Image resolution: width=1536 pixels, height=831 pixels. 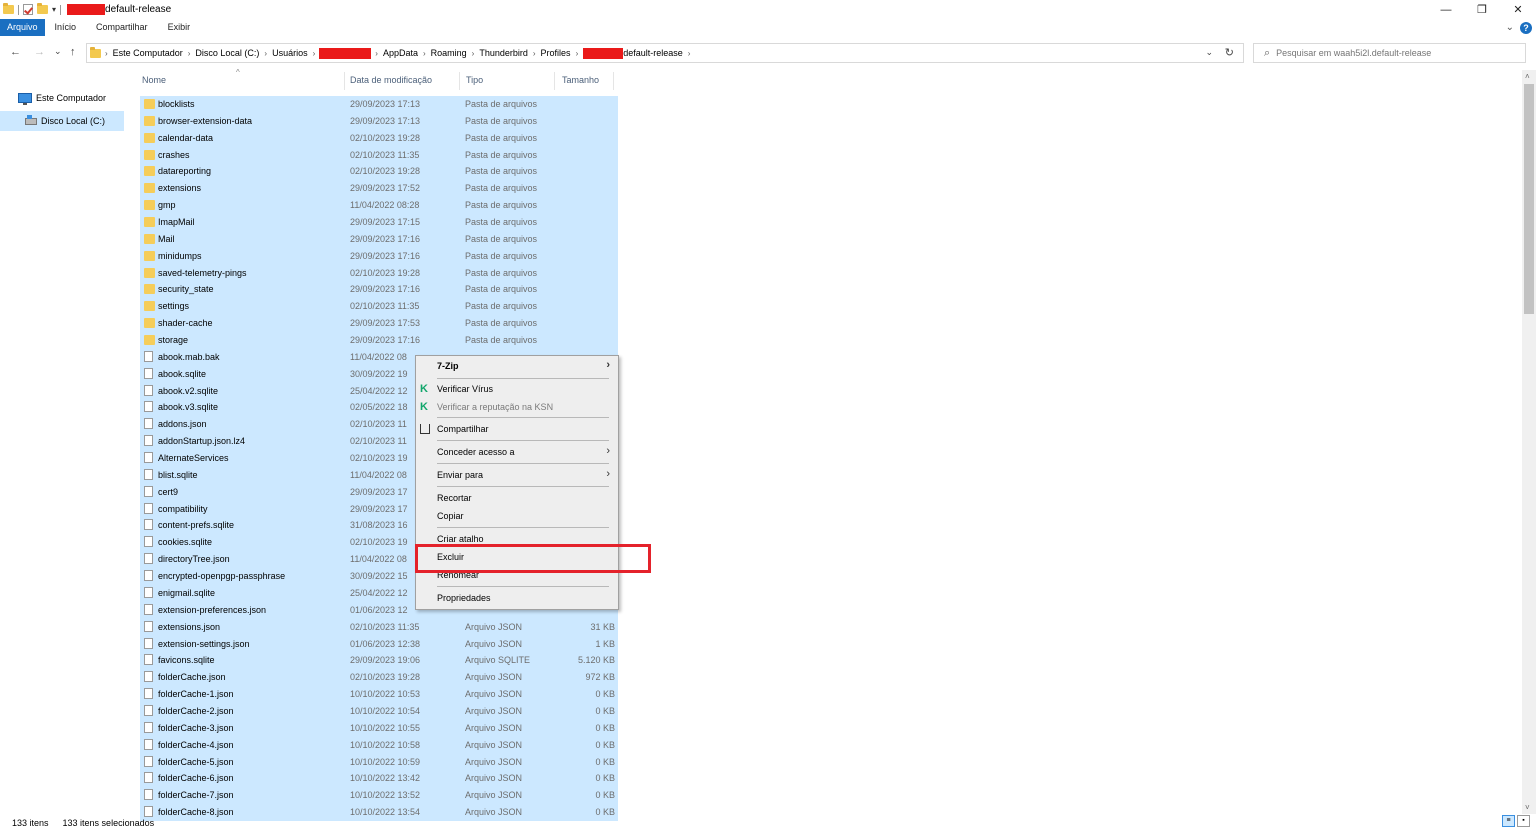 I want to click on new-folder-icon, so click(x=42, y=8).